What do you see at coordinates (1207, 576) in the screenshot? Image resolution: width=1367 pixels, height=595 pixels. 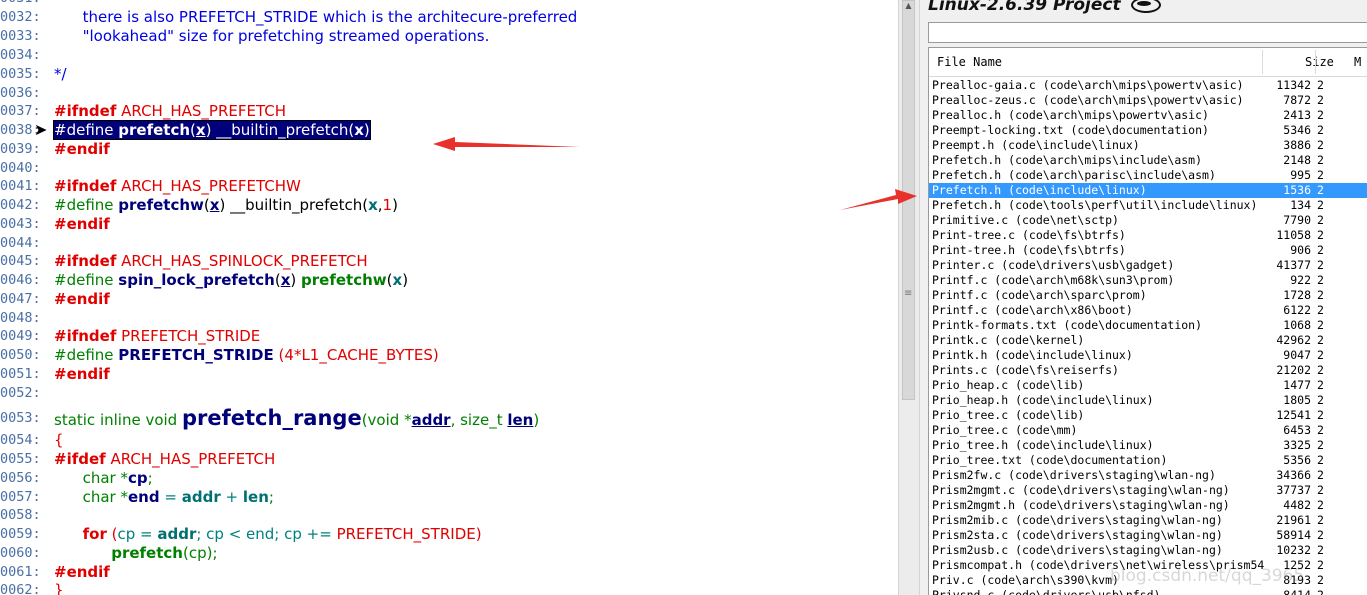 I see `watermark: blog.csdn.net/qq_3965` at bounding box center [1207, 576].